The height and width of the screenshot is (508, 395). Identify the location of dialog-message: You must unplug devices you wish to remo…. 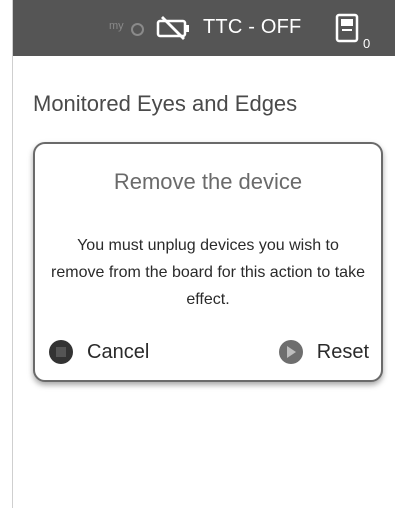
(208, 272).